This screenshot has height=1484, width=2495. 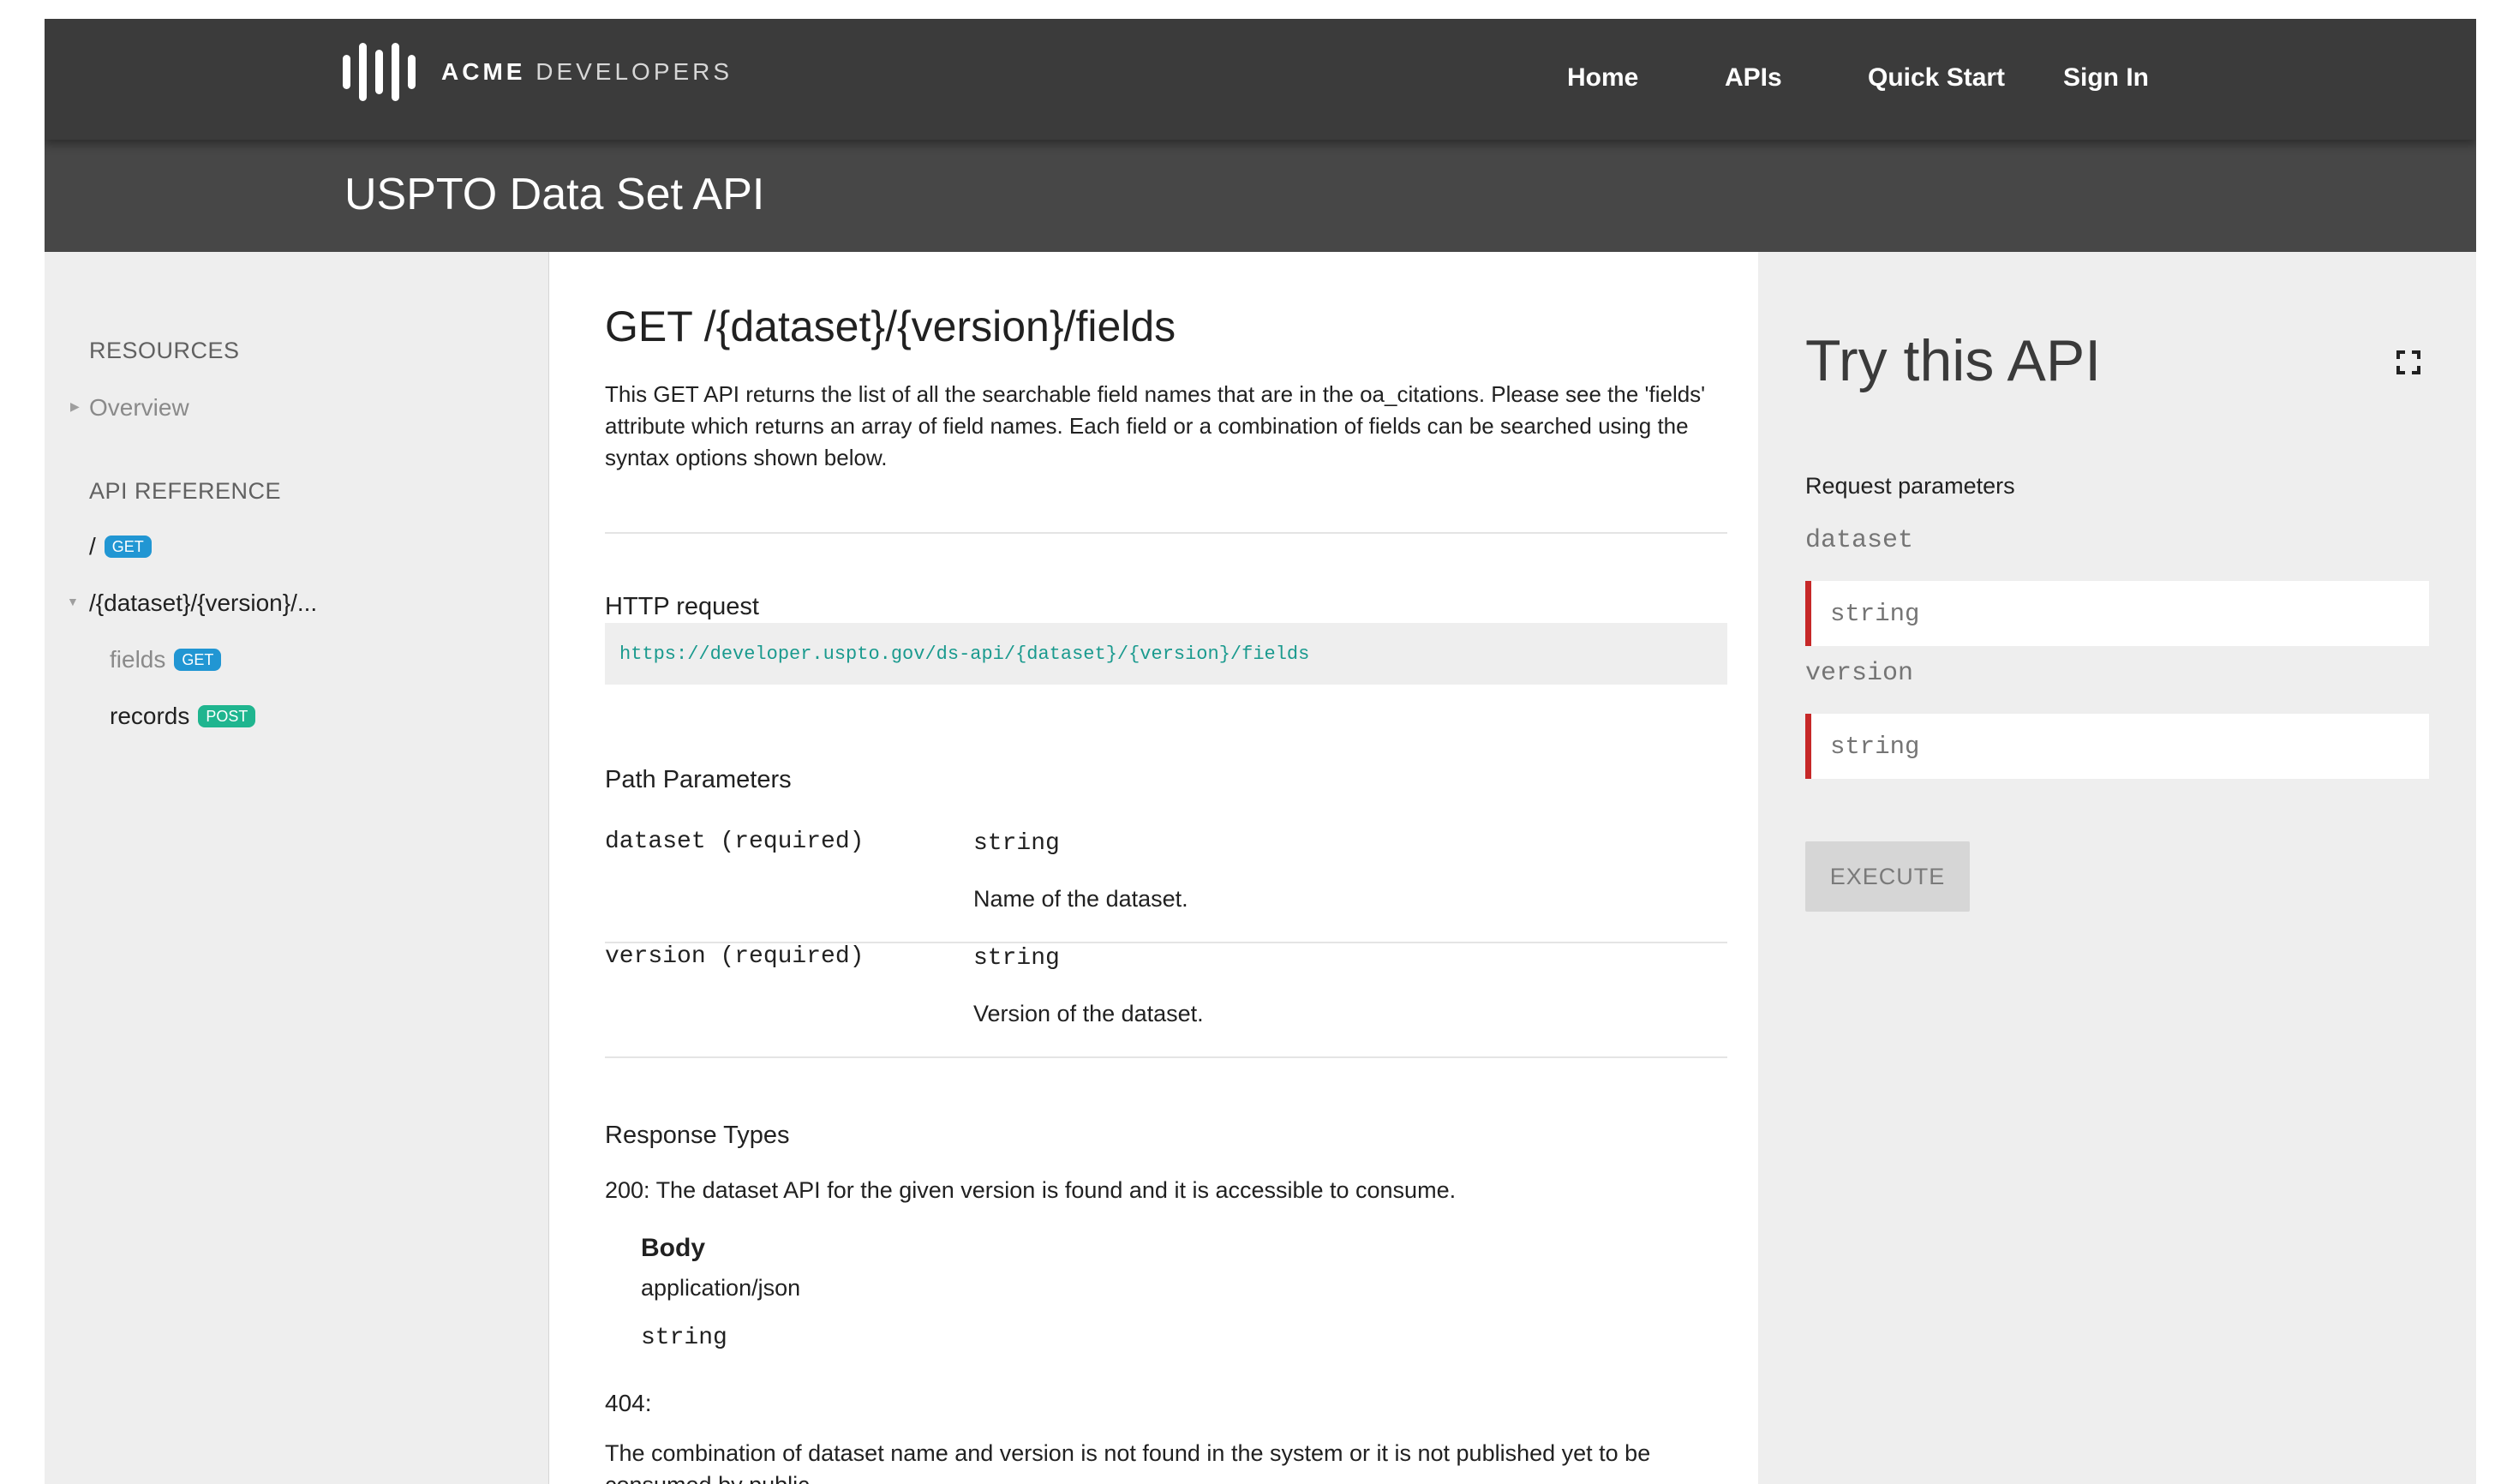 I want to click on expanded-arrow-icon: ▼, so click(x=73, y=601).